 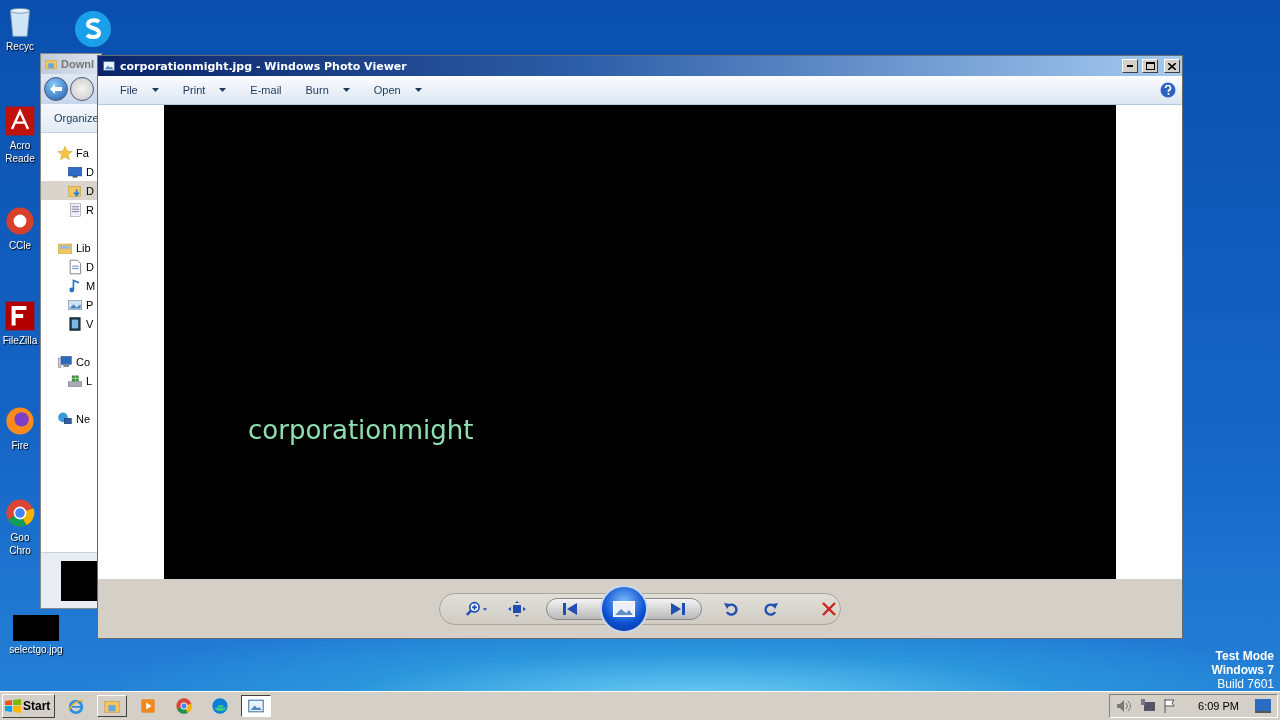 What do you see at coordinates (264, 66) in the screenshot?
I see `window-title: corporationmight.jpg - Windows Photo Viewer` at bounding box center [264, 66].